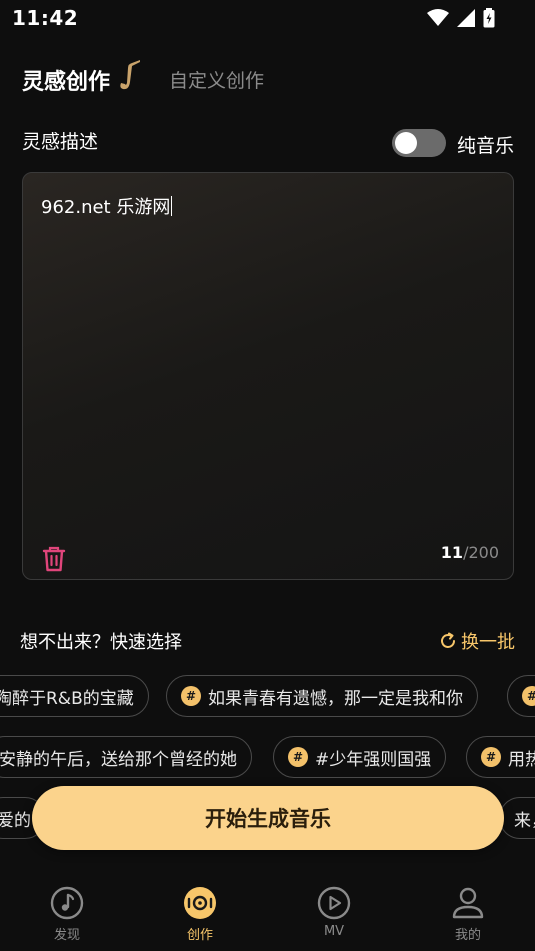 This screenshot has height=951, width=535. Describe the element at coordinates (216, 79) in the screenshot. I see `tab-custom: 自定义创作` at that location.